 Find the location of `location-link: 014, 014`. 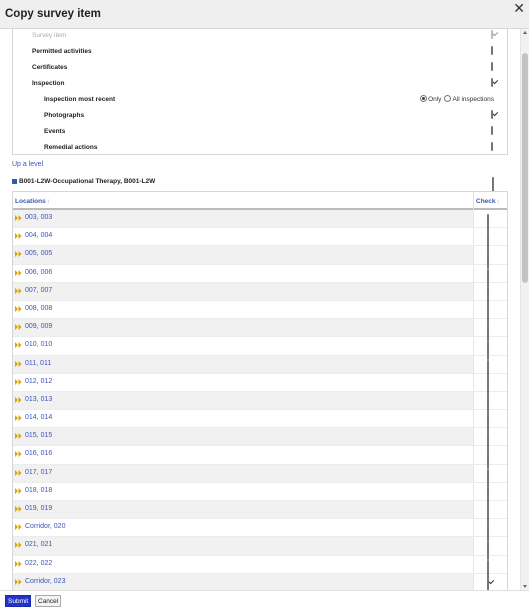

location-link: 014, 014 is located at coordinates (38, 417).